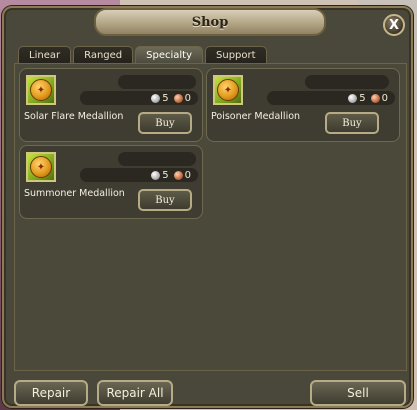 The height and width of the screenshot is (410, 417). I want to click on item-card: ✦ 5 0 Summoner Medallion Buy, so click(111, 182).